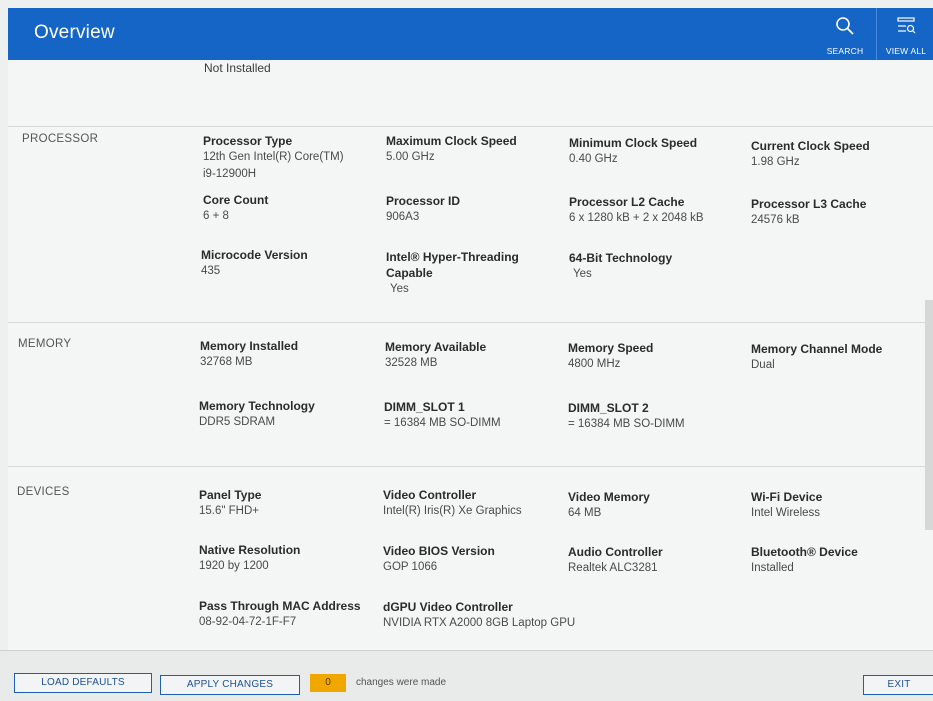 This screenshot has width=933, height=701. I want to click on field-label: Video Memory, so click(609, 497).